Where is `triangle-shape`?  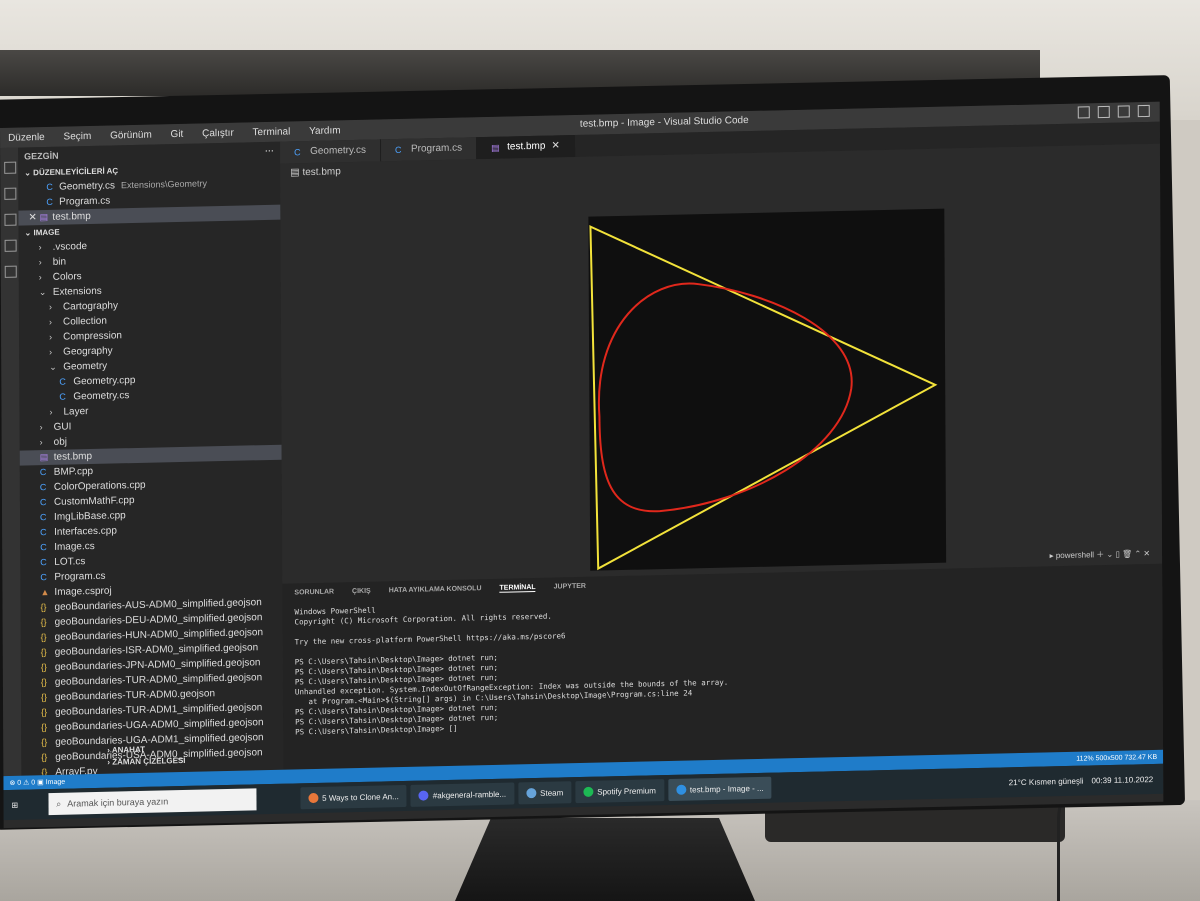 triangle-shape is located at coordinates (763, 398).